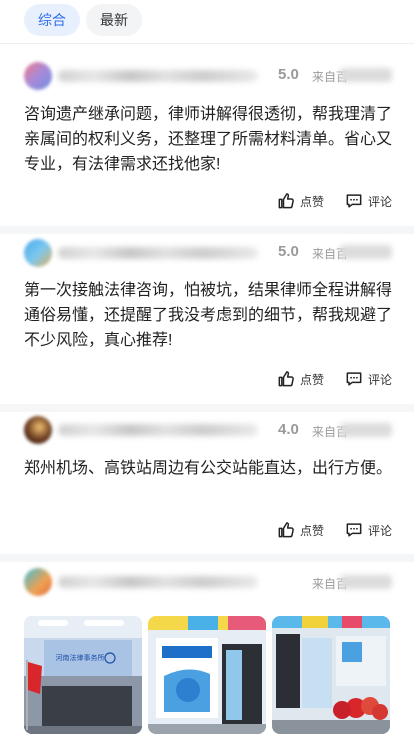 The width and height of the screenshot is (414, 754). What do you see at coordinates (80, 657) in the screenshot?
I see `office-sign-text: 河南法律事务所` at bounding box center [80, 657].